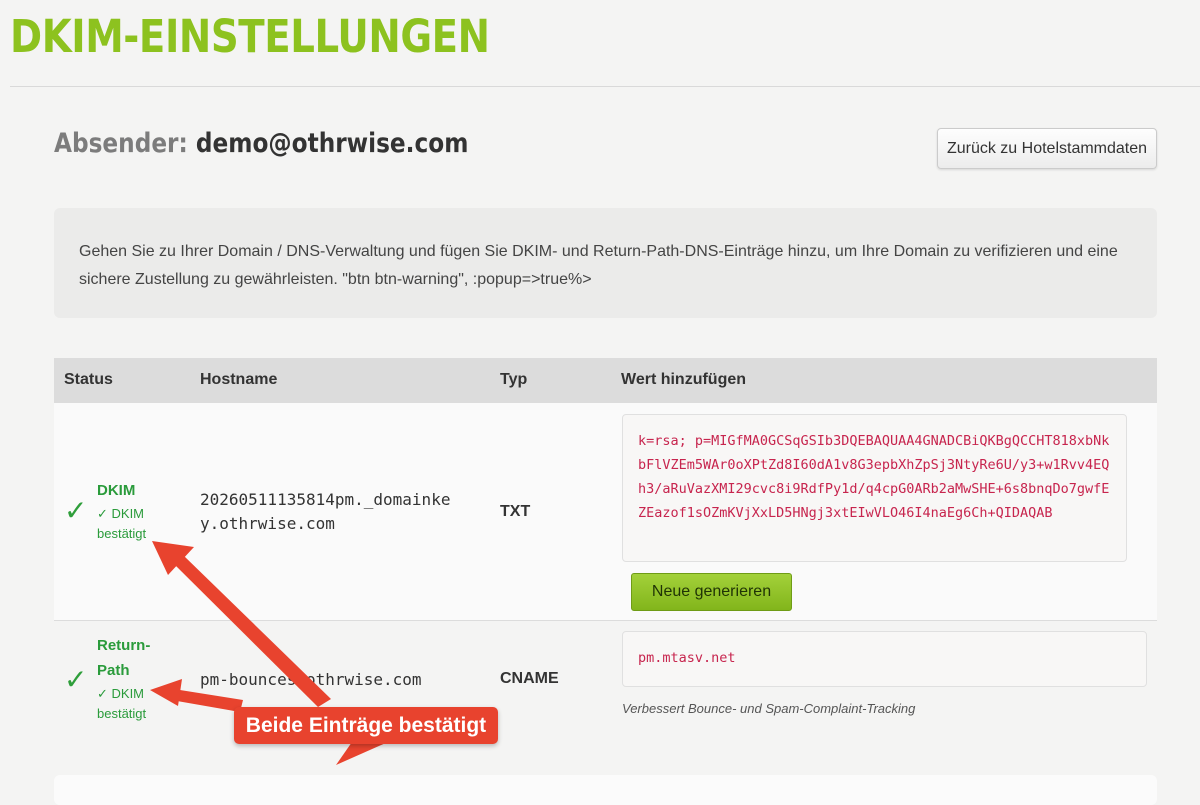 The image size is (1200, 805). Describe the element at coordinates (253, 631) in the screenshot. I see `arrow-up-shaft` at that location.